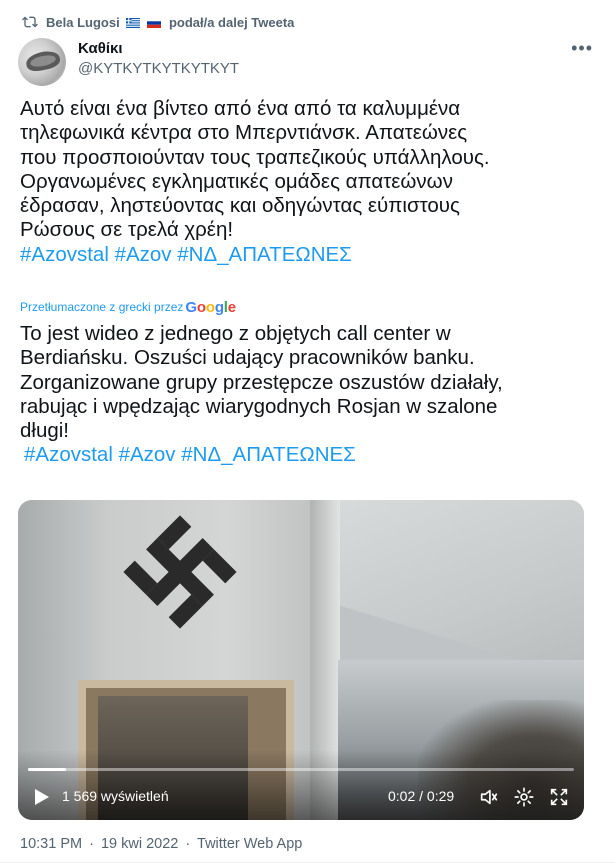 This screenshot has width=615, height=865. I want to click on greece-flag-icon, so click(133, 23).